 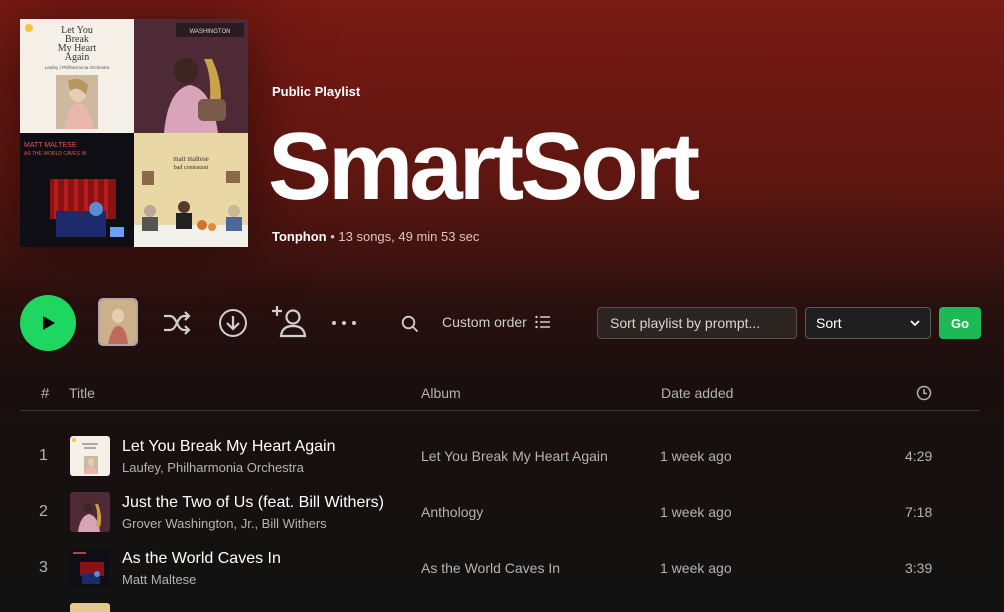 I want to click on track-title: As the World Caves In, so click(x=201, y=559).